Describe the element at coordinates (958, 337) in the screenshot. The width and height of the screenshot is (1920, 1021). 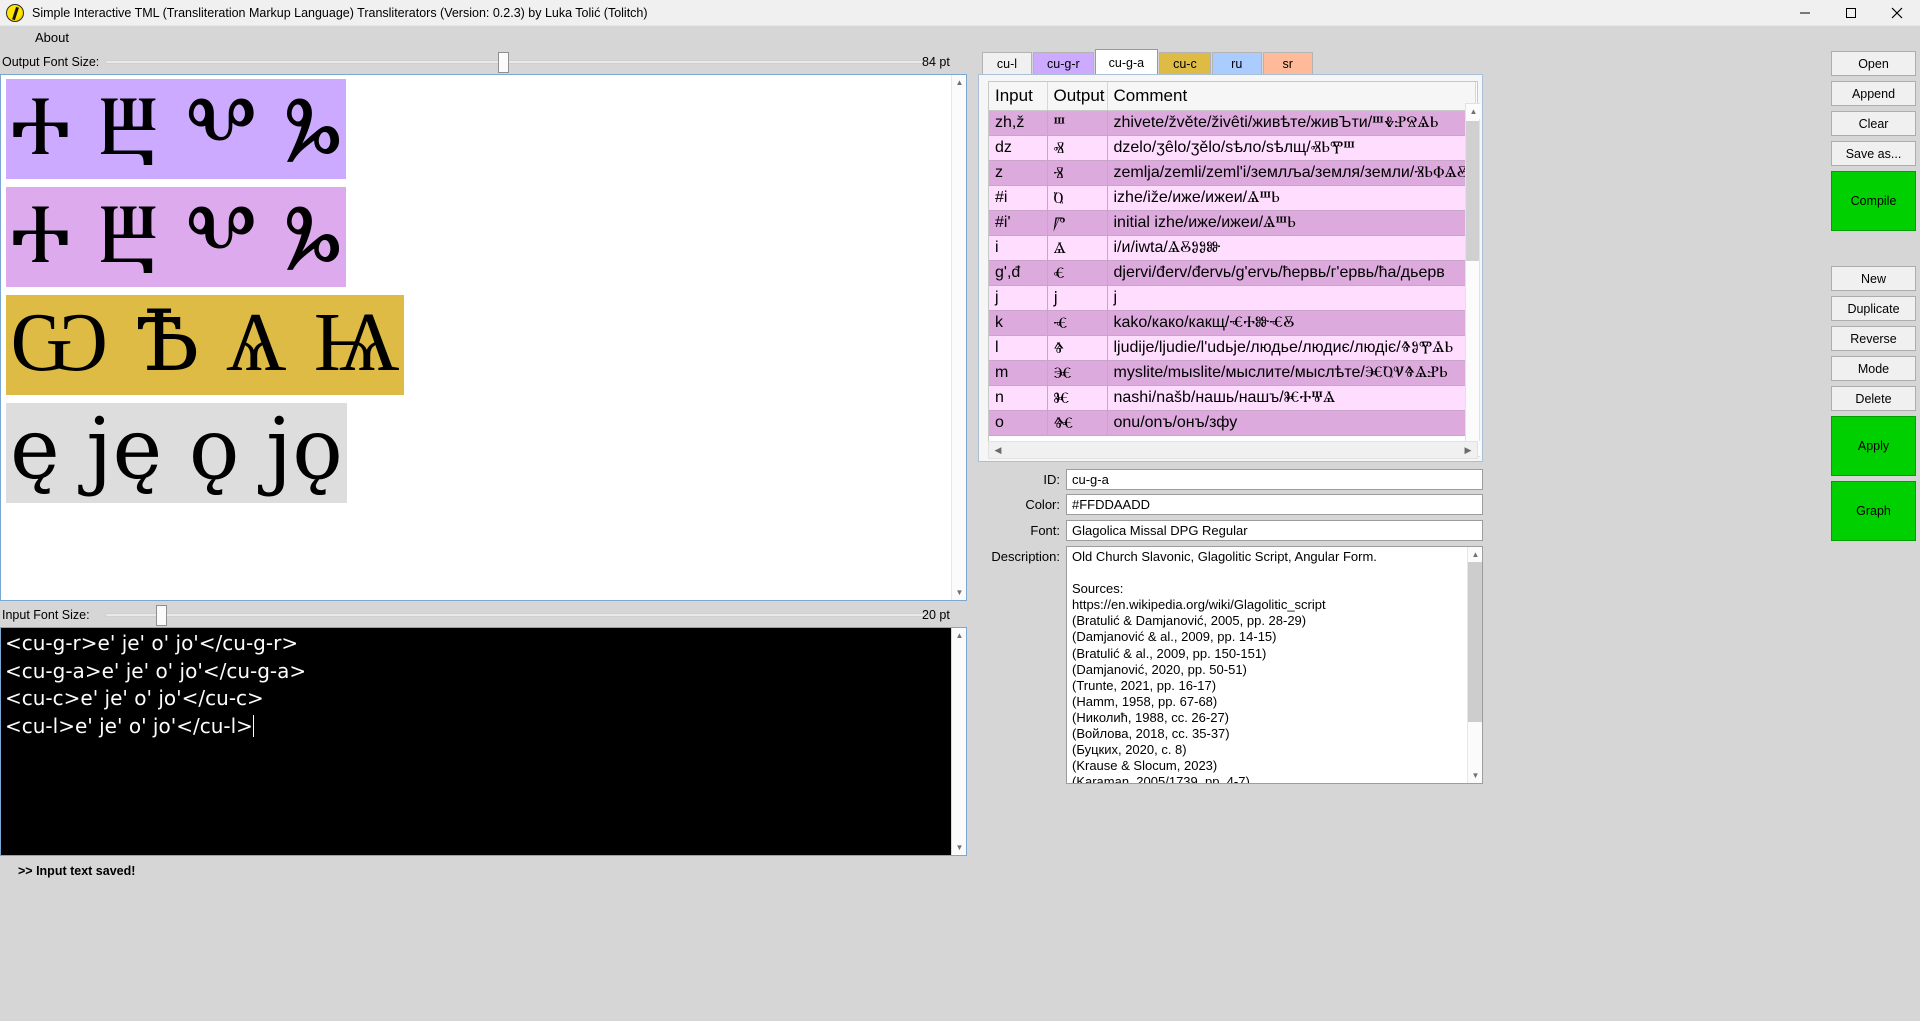
I see `output-scrollbar: ▲ ▼` at that location.